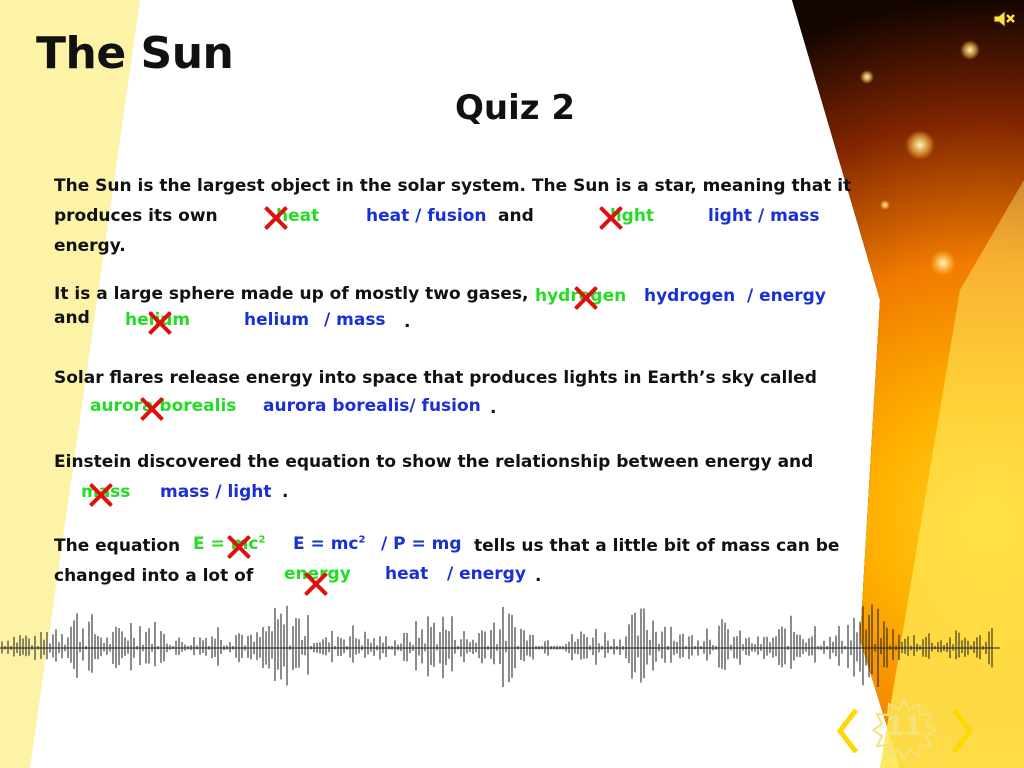 The width and height of the screenshot is (1024, 768). What do you see at coordinates (421, 544) in the screenshot?
I see `q5-options-1-alt: / P = mg` at bounding box center [421, 544].